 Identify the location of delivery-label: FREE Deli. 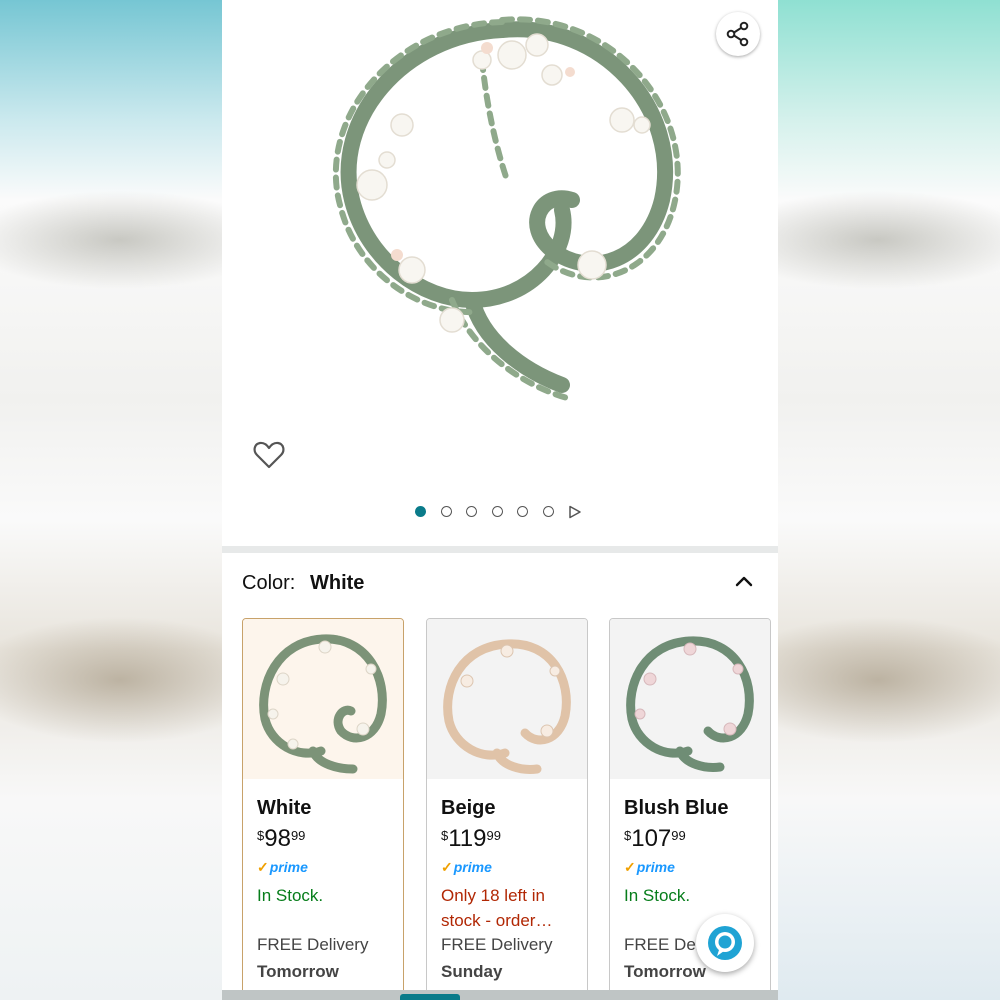
(664, 944).